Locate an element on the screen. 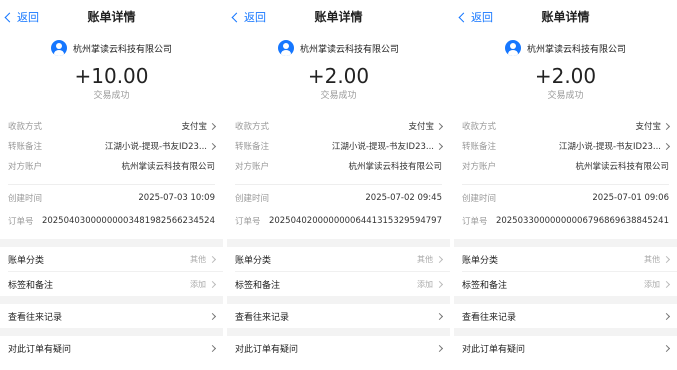 The image size is (677, 370). created-time-value: 2025-07-01 09:06 is located at coordinates (630, 198).